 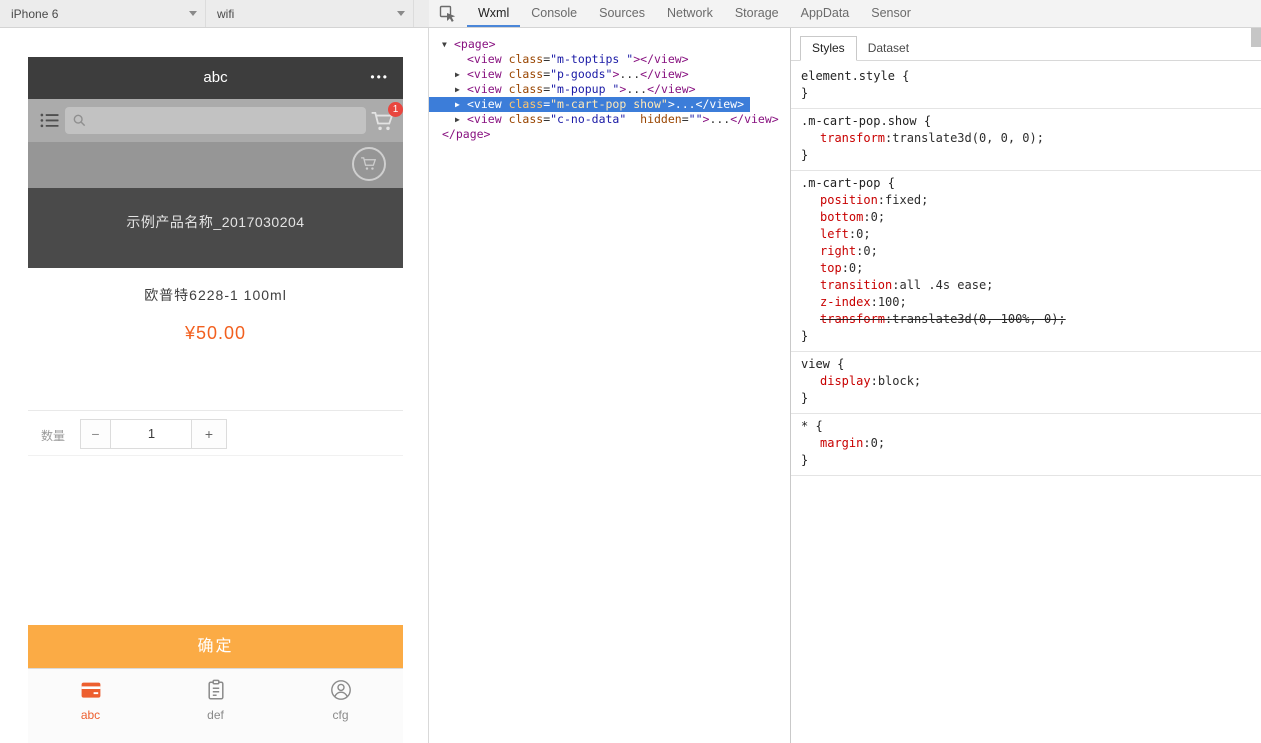 What do you see at coordinates (1026, 285) in the screenshot?
I see `css-declaration: transition:all .4s ease;` at bounding box center [1026, 285].